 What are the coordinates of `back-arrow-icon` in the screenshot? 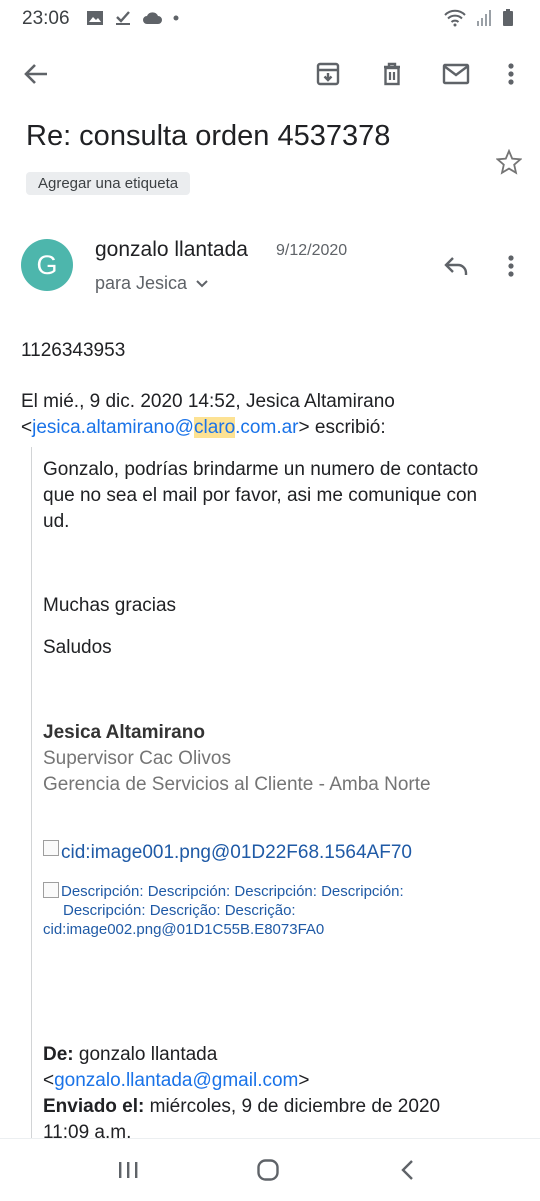 It's located at (35, 74).